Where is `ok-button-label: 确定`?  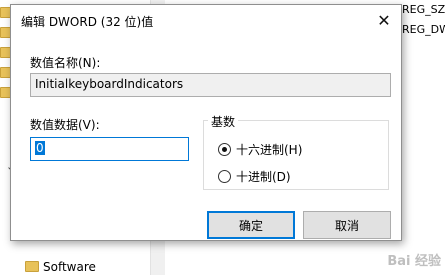 ok-button-label: 确定 is located at coordinates (250, 225).